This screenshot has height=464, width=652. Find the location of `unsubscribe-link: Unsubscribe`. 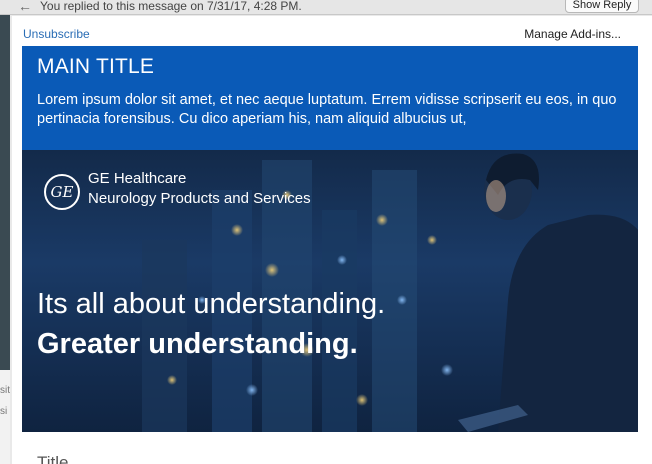

unsubscribe-link: Unsubscribe is located at coordinates (56, 34).